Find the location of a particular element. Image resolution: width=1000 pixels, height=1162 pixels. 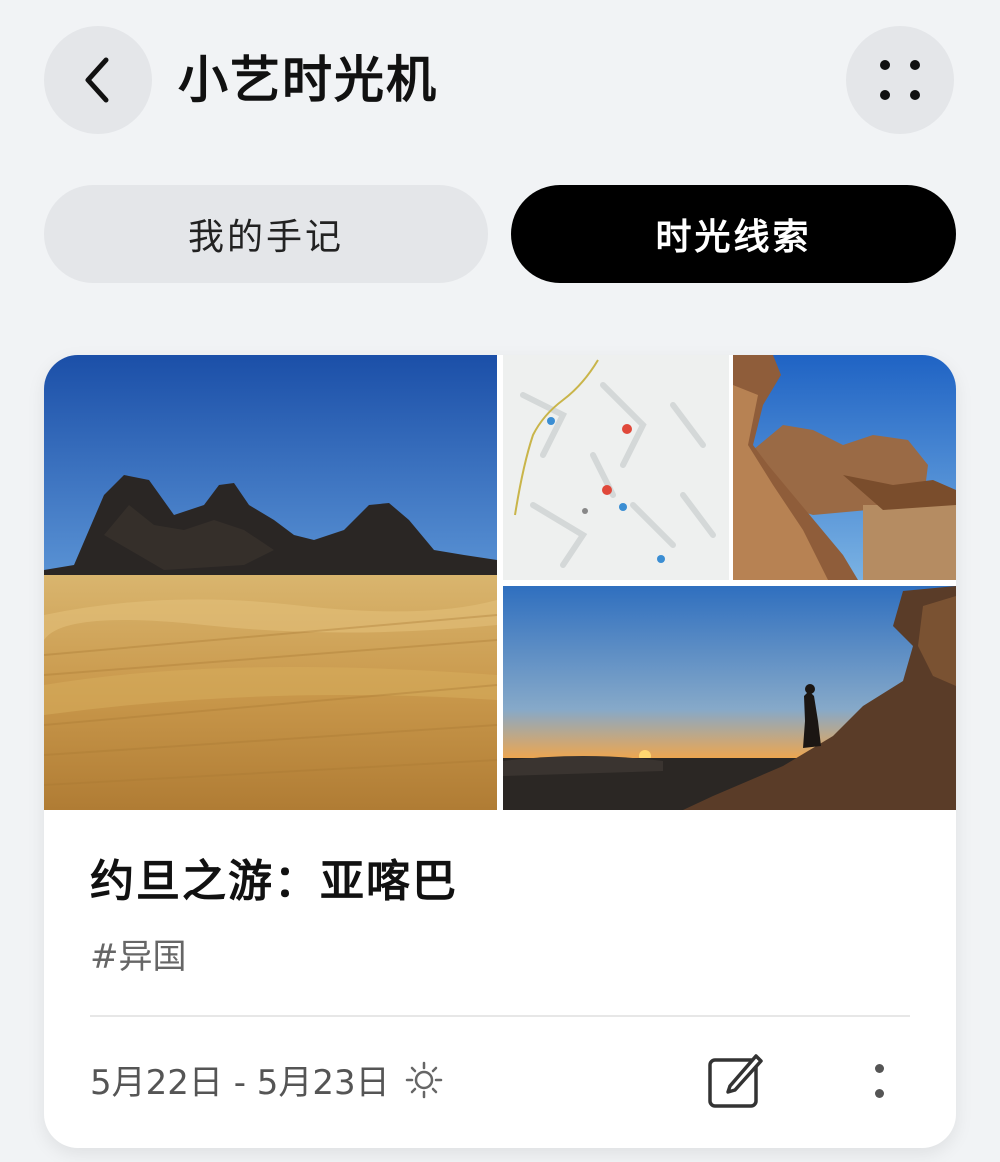

grid-dots-icon is located at coordinates (900, 80).